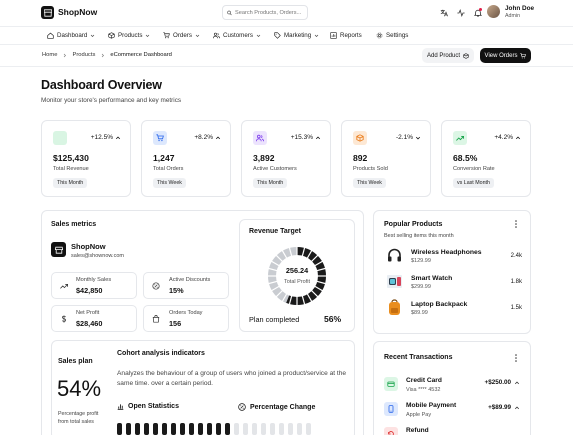 The width and height of the screenshot is (573, 435). Describe the element at coordinates (88, 246) in the screenshot. I see `store-name: ShopNow` at that location.